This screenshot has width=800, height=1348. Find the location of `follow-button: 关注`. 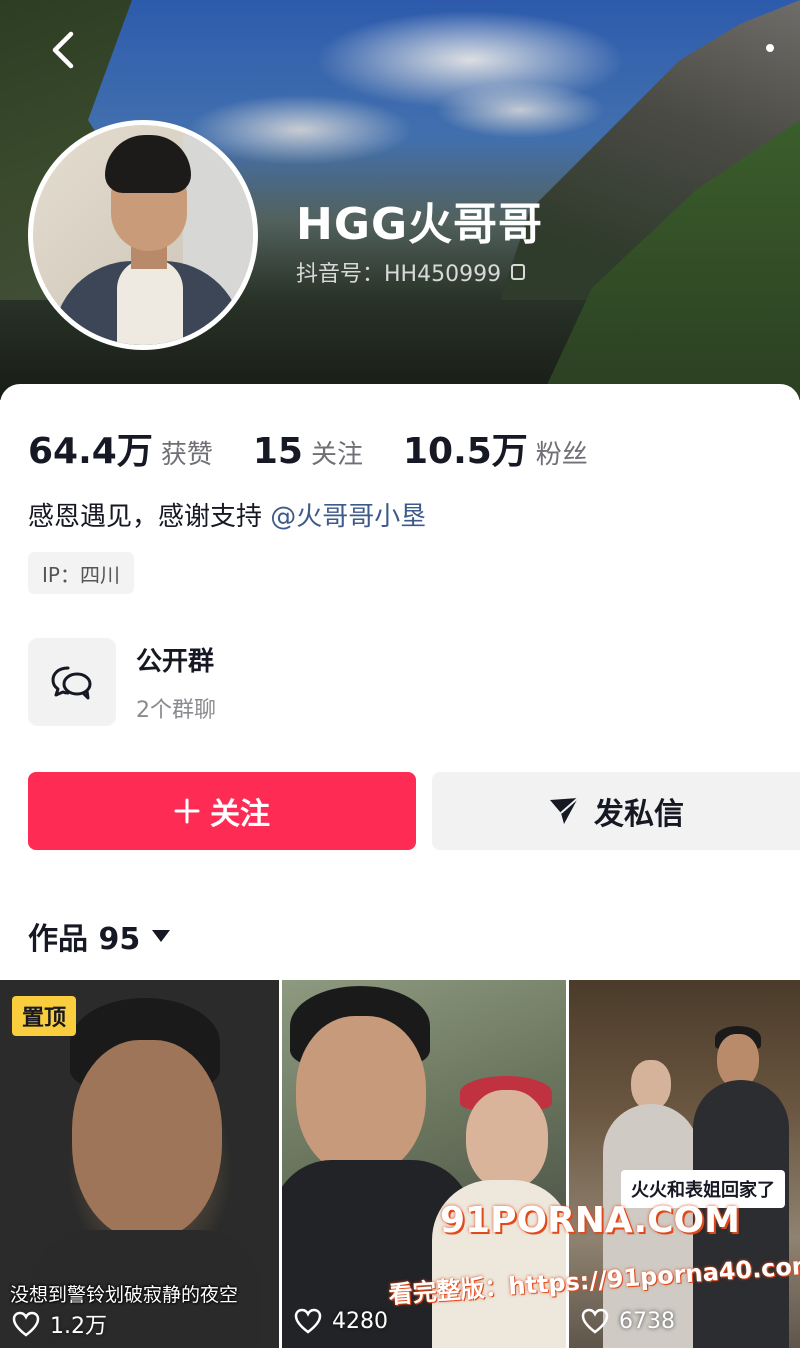

follow-button: 关注 is located at coordinates (222, 811).